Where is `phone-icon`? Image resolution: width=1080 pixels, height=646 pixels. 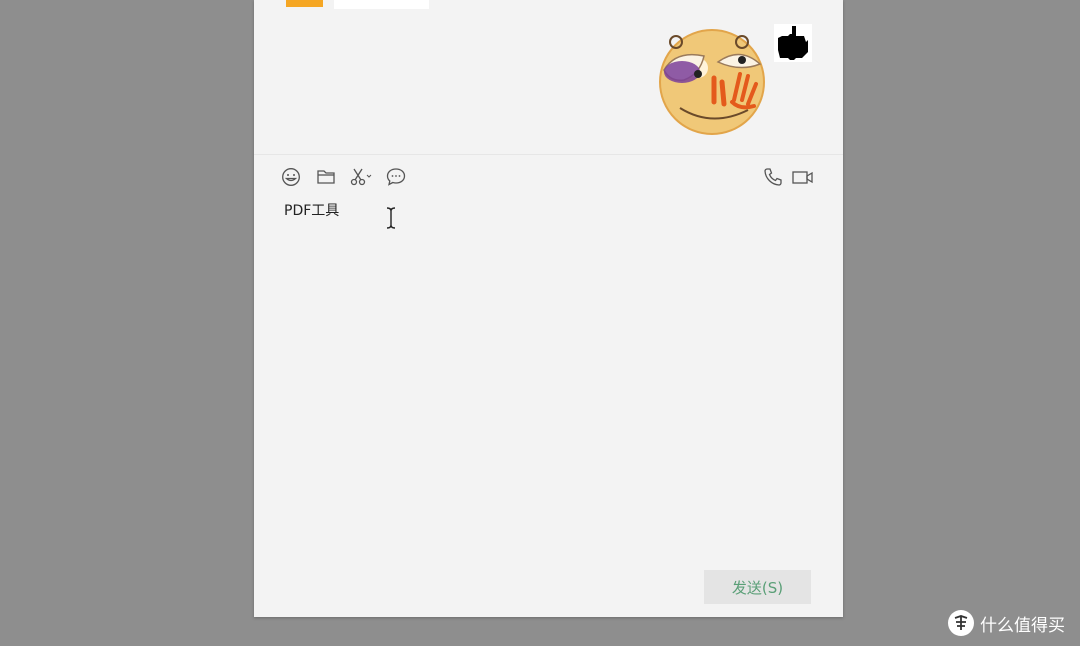
phone-icon is located at coordinates (773, 177).